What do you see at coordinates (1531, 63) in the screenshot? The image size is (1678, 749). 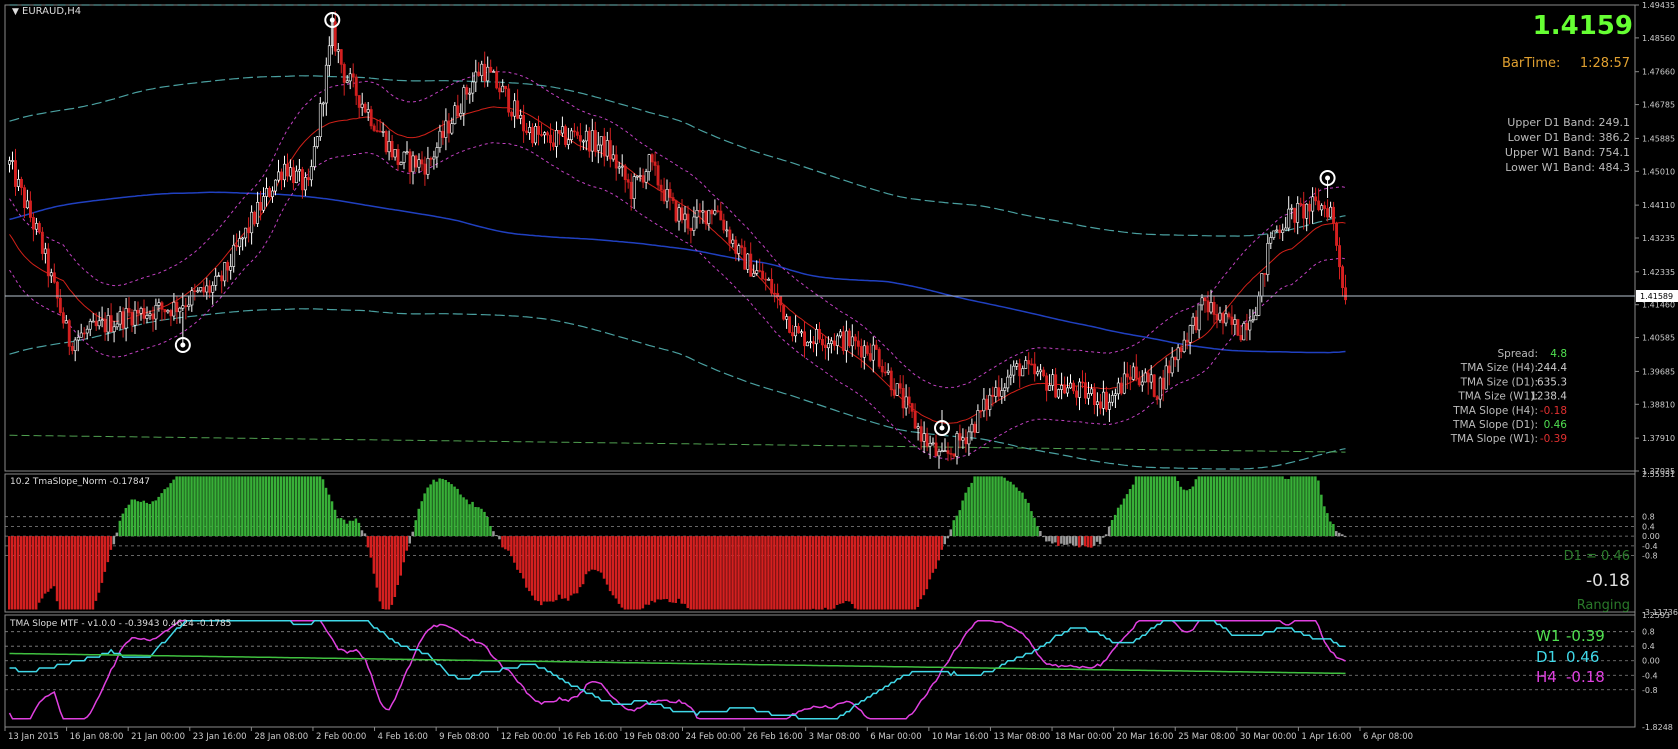 I see `bartime-label: BarTime:` at bounding box center [1531, 63].